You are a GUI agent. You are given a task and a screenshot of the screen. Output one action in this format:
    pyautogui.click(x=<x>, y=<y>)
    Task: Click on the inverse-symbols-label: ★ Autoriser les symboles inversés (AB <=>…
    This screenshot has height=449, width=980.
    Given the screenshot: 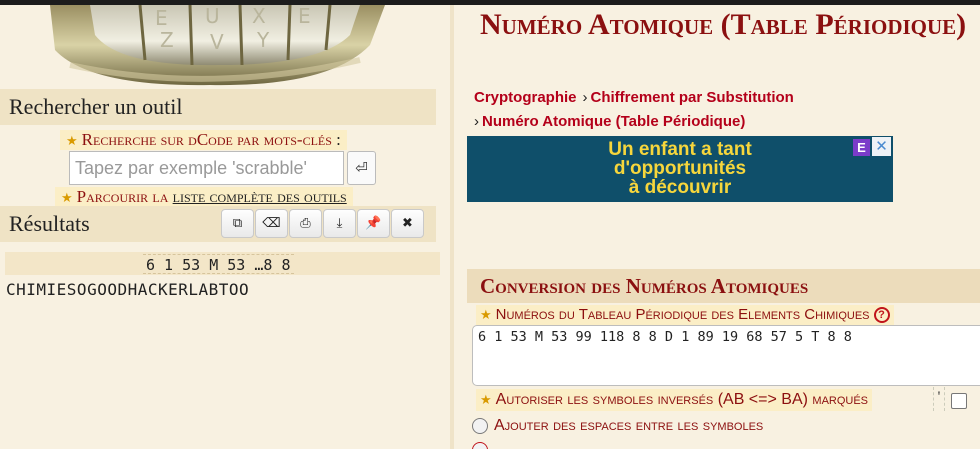 What is the action you would take?
    pyautogui.click(x=674, y=400)
    